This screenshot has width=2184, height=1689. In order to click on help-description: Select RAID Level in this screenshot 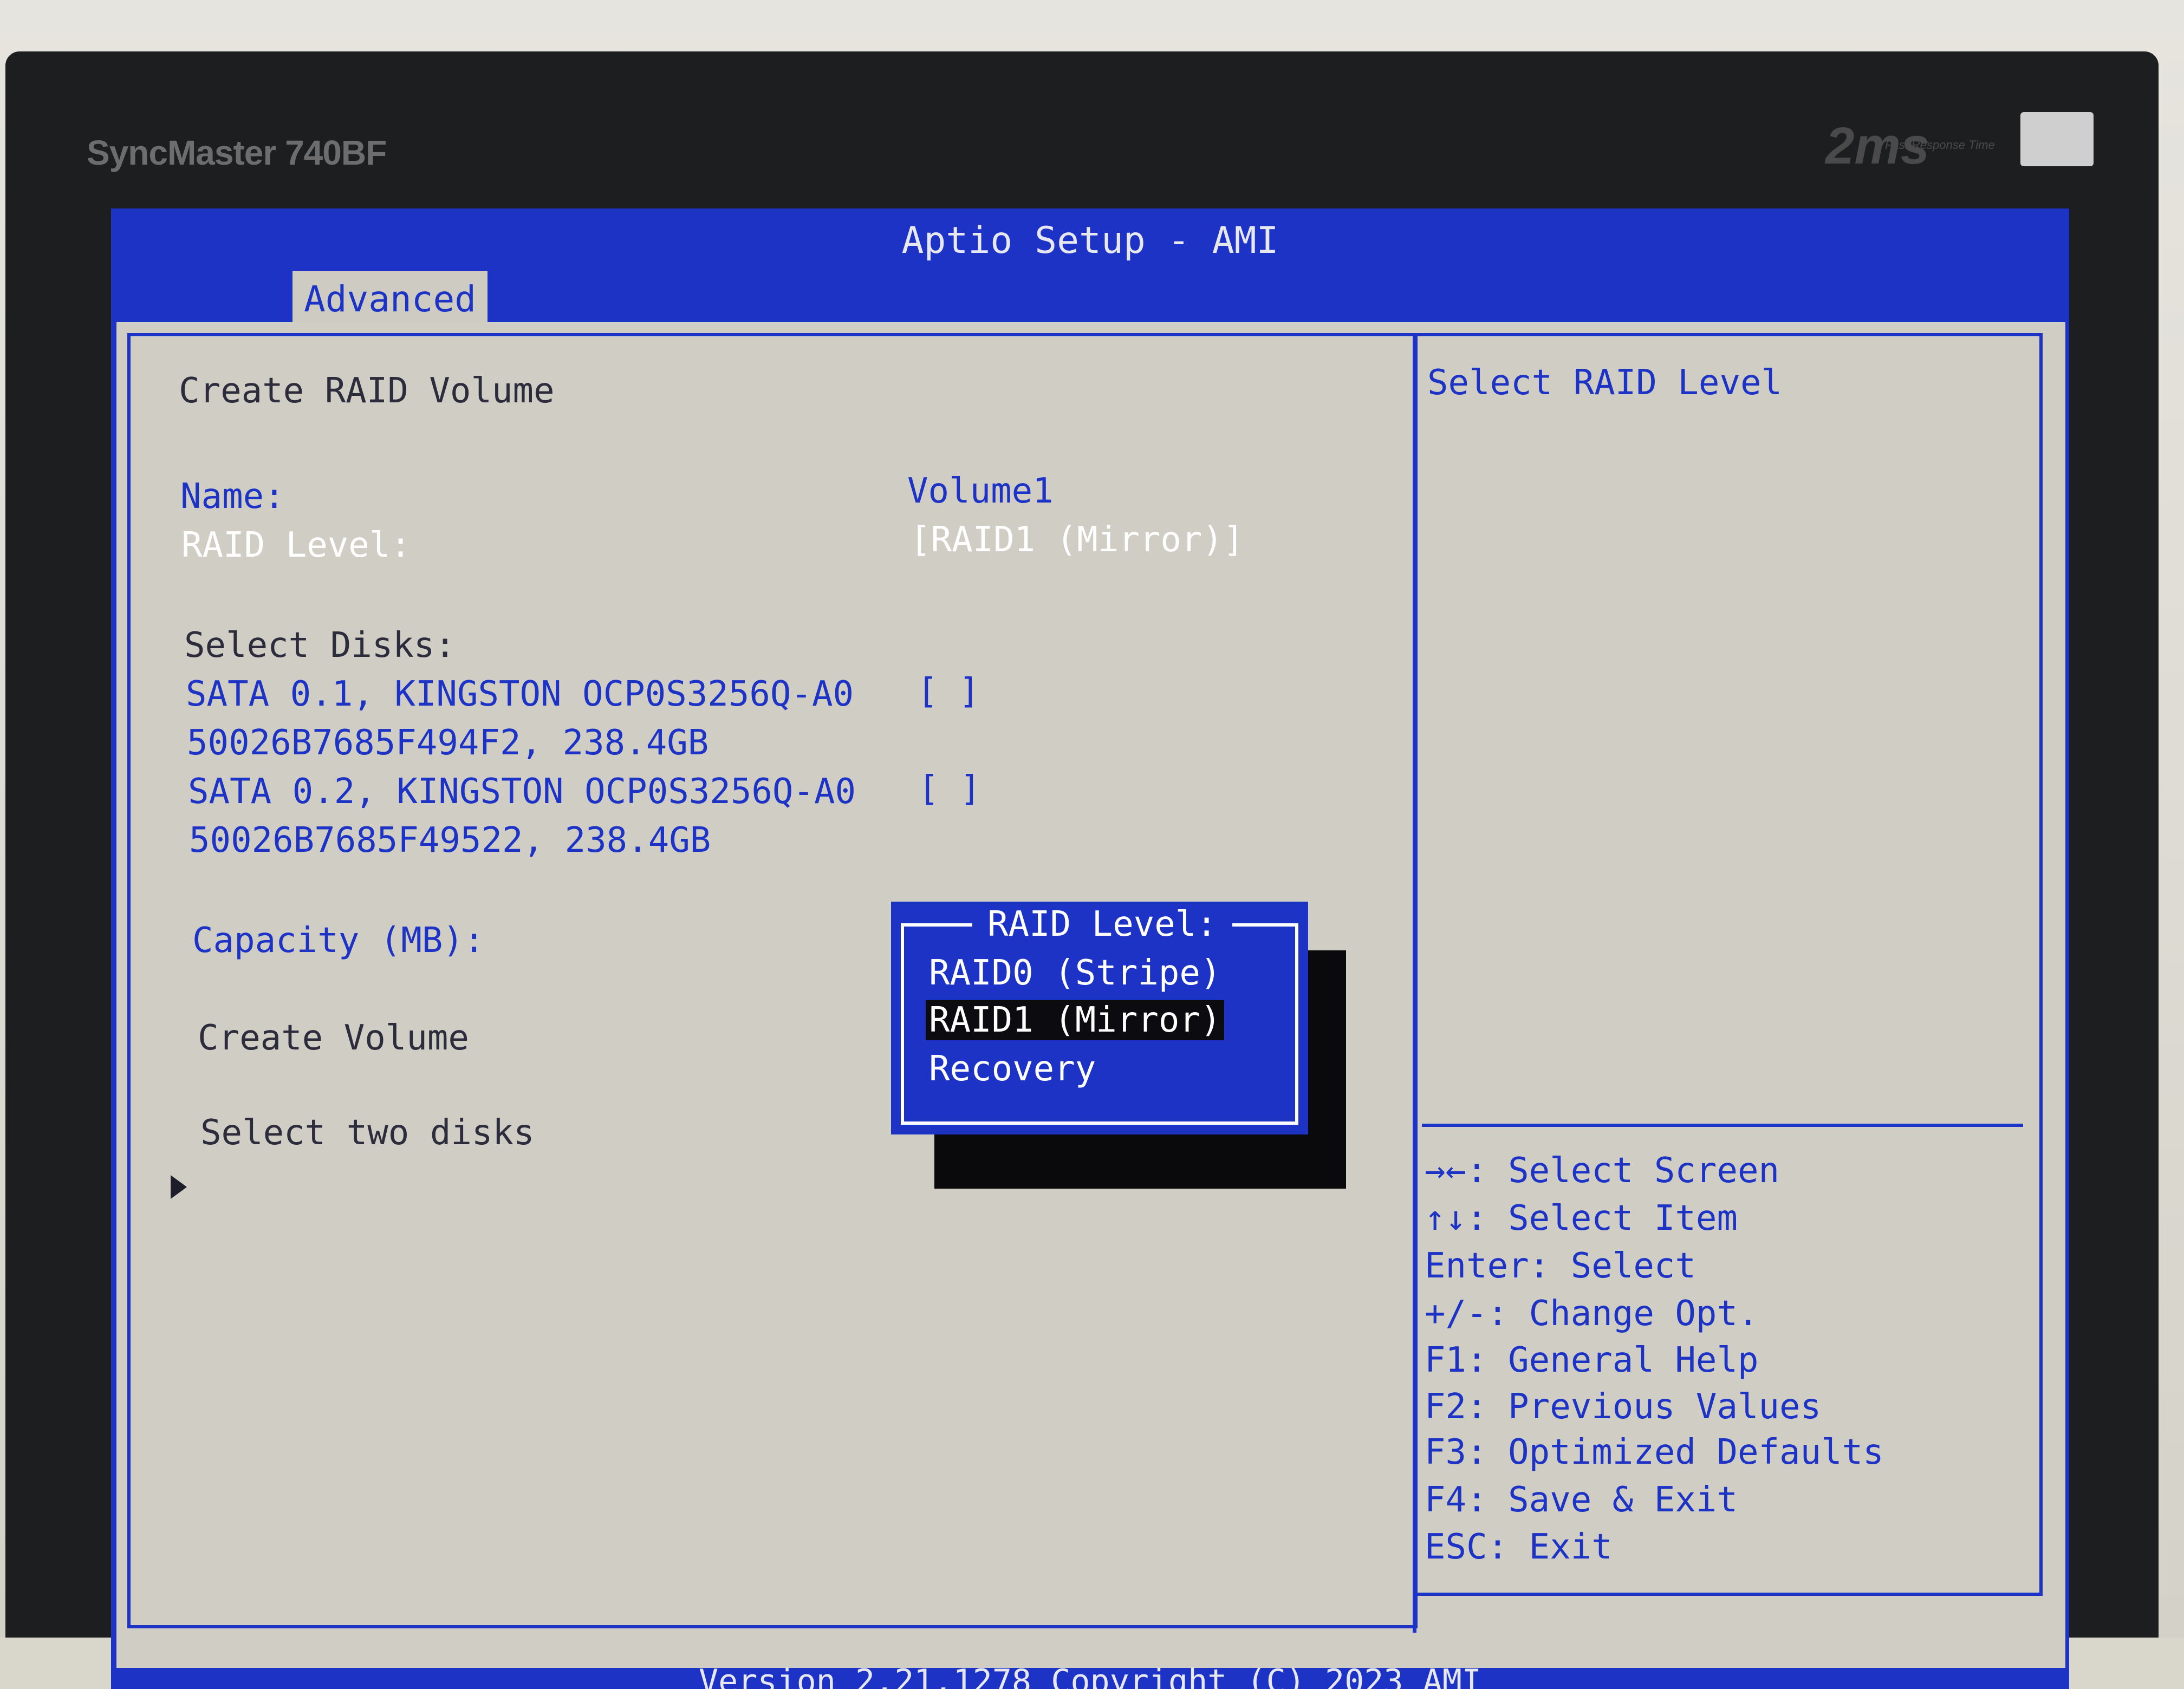, I will do `click(1605, 383)`.